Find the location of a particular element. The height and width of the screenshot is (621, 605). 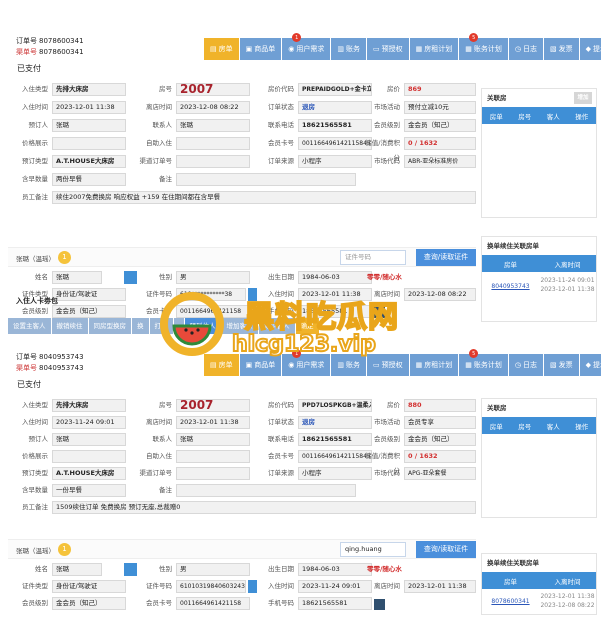

breakfast-field: 两份早餐 is located at coordinates (89, 179).